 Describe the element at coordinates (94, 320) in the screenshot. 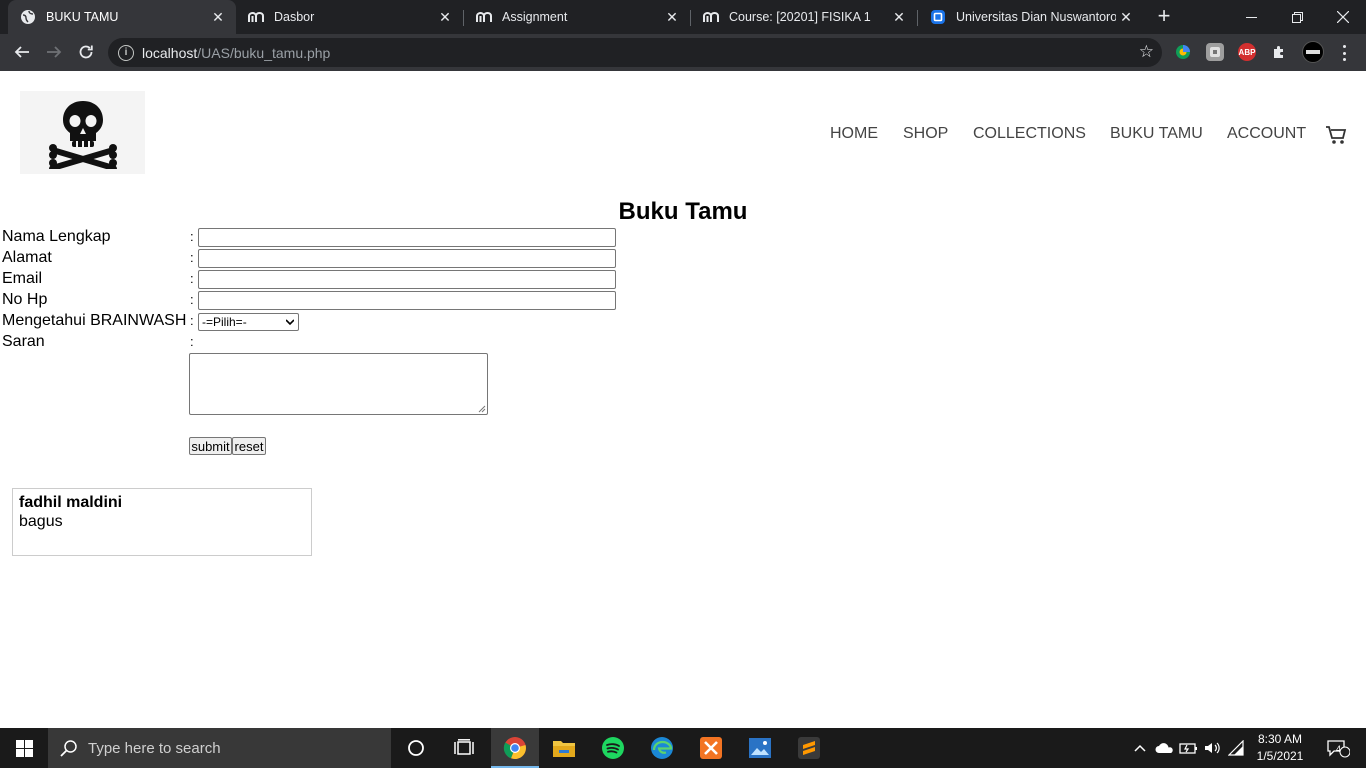

I see `field-label: Mengetahui BRAINWASH` at that location.